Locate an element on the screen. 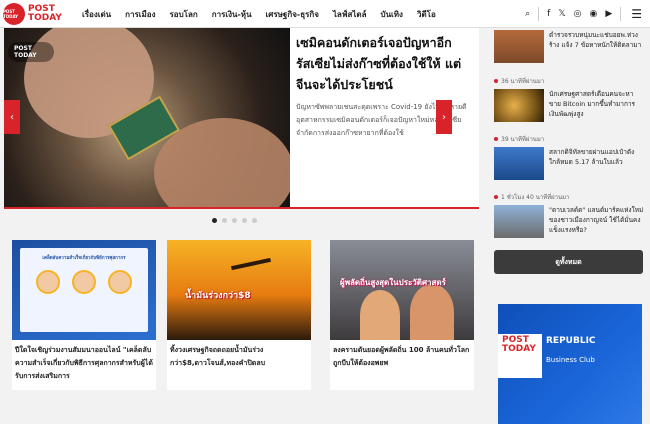 This screenshot has width=650, height=424. sidebar-news-time-text: 39 นาทีที่ผ่านมา is located at coordinates (523, 139).